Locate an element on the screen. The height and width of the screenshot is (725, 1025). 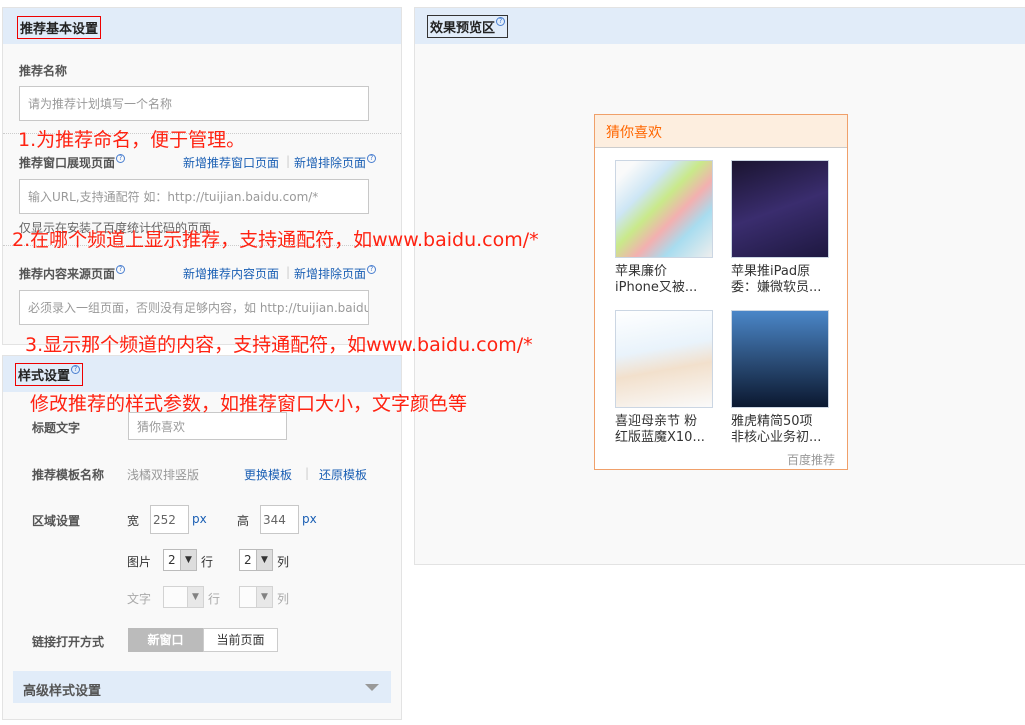
name-label: 推荐名称 is located at coordinates (43, 71).